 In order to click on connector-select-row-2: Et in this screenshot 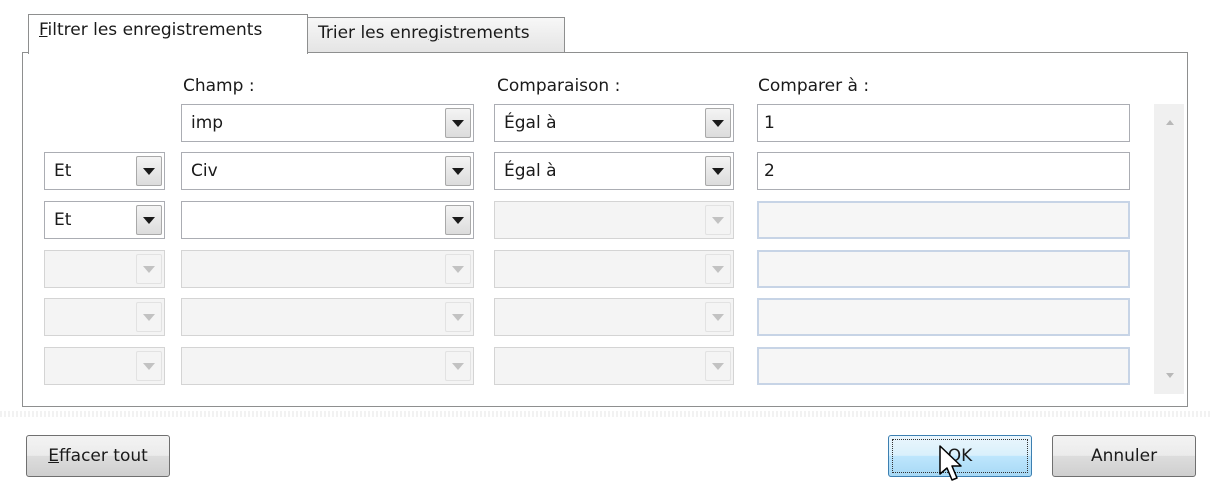, I will do `click(104, 171)`.